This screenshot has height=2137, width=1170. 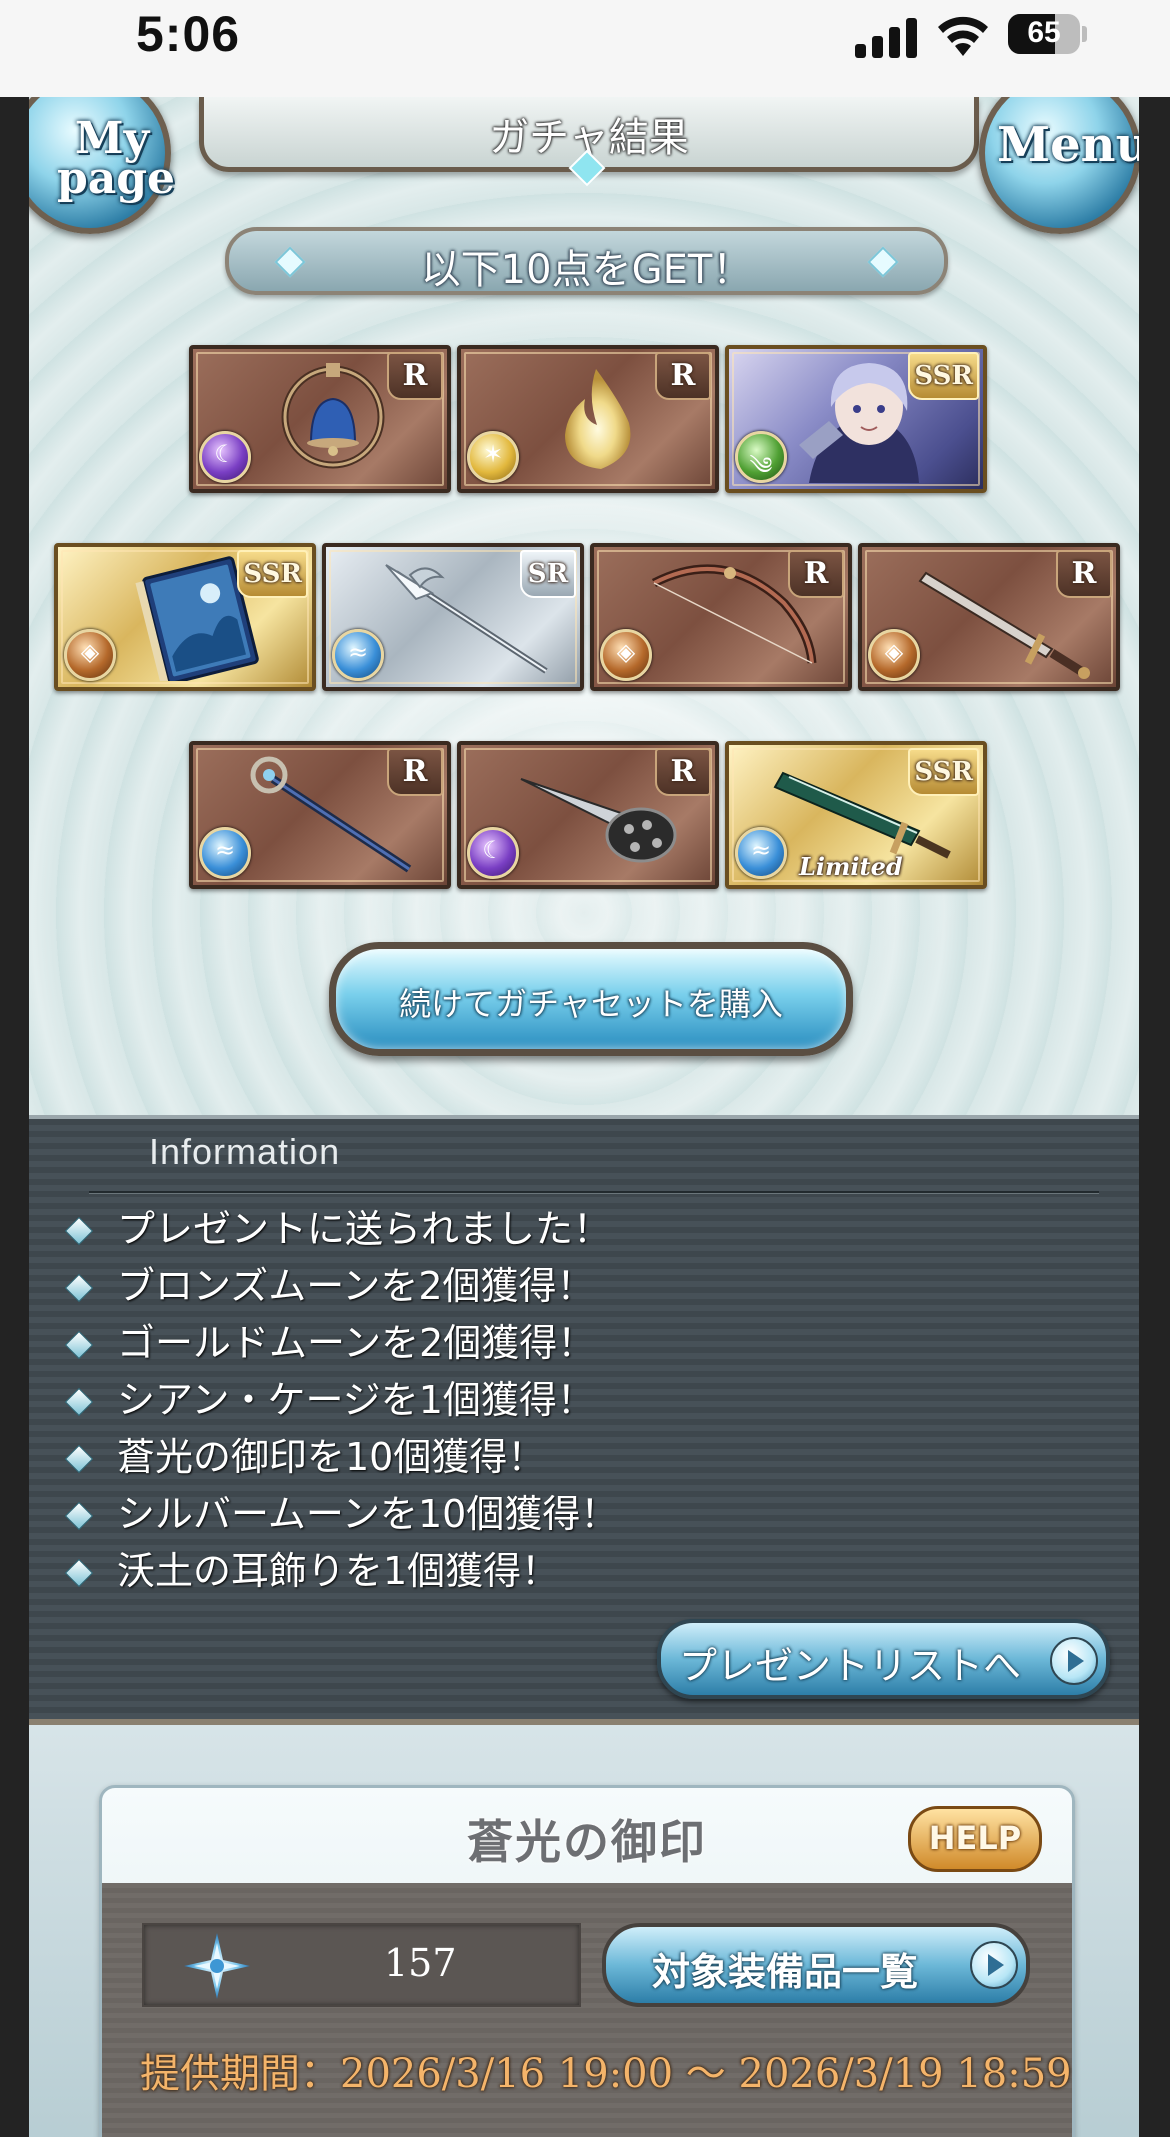 I want to click on status-time: 5:06, so click(x=188, y=34).